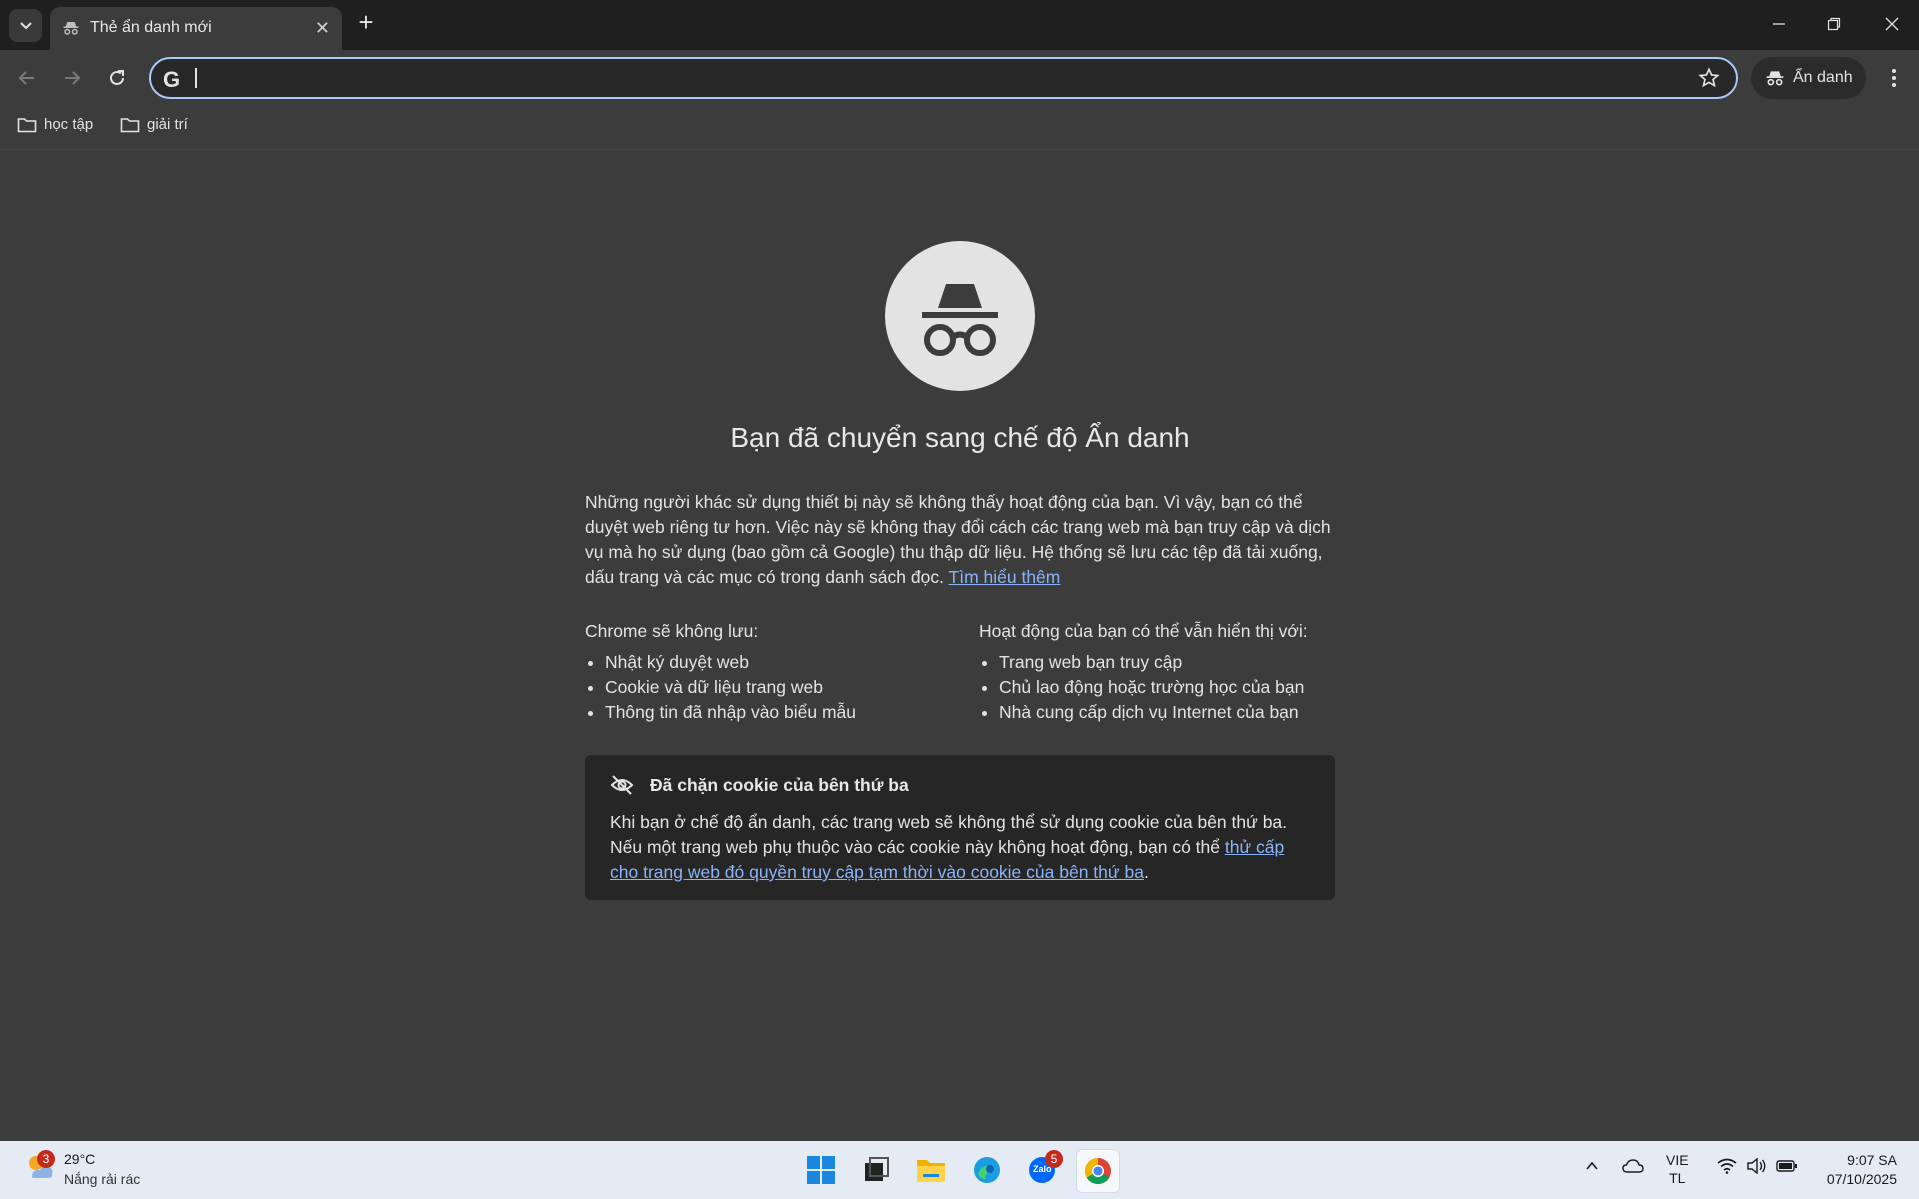 Image resolution: width=1919 pixels, height=1199 pixels. What do you see at coordinates (960, 437) in the screenshot?
I see `page-title: Bạn đã chuyển sang chế độ Ẩn danh` at bounding box center [960, 437].